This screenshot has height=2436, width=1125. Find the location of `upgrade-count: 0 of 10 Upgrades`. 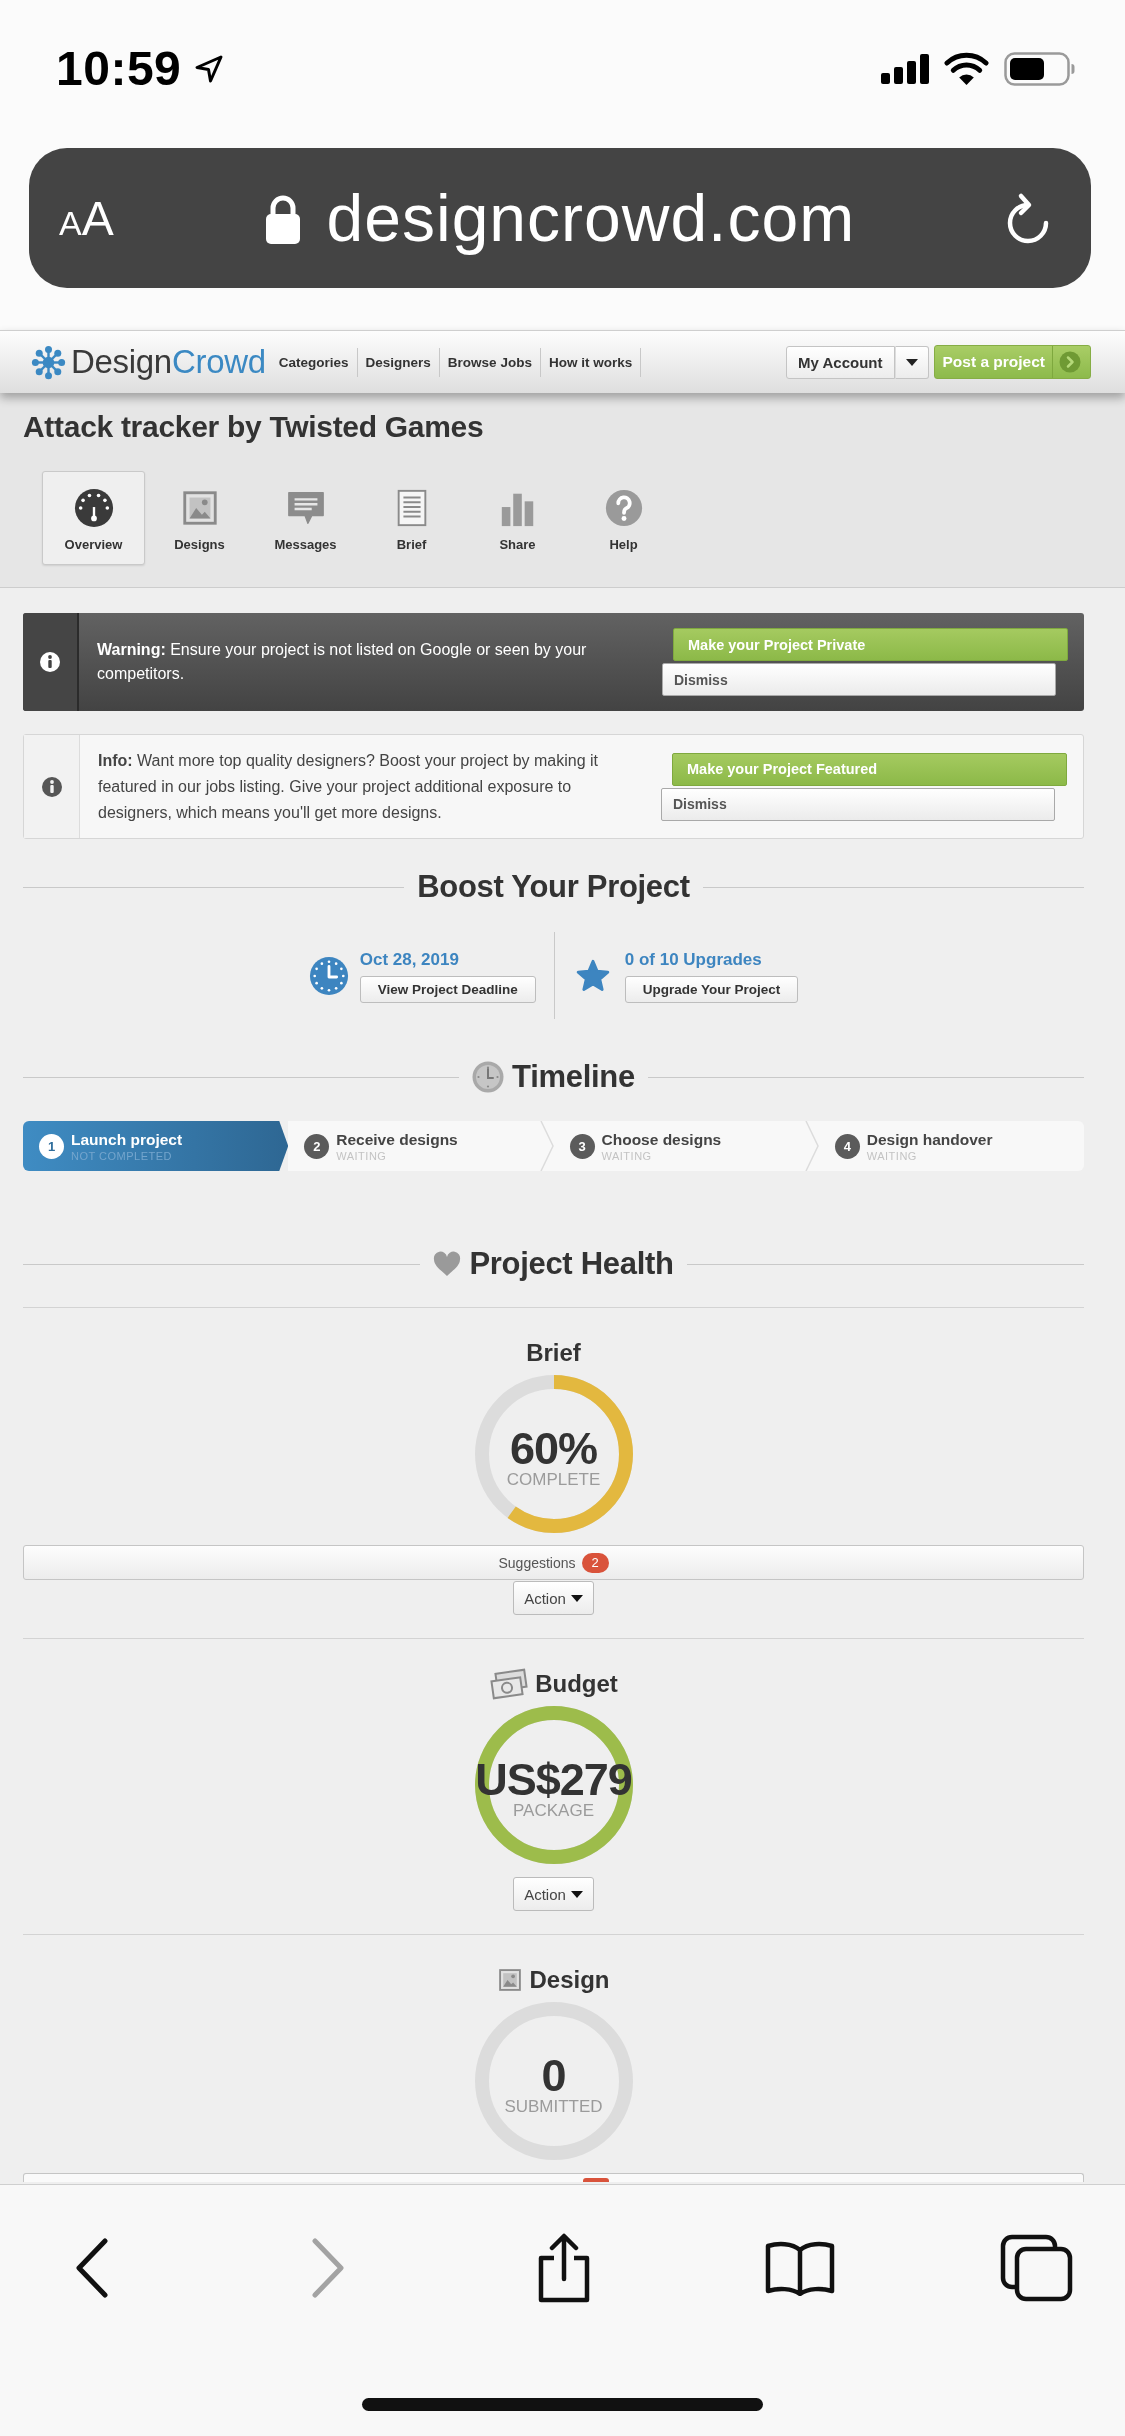

upgrade-count: 0 of 10 Upgrades is located at coordinates (693, 959).